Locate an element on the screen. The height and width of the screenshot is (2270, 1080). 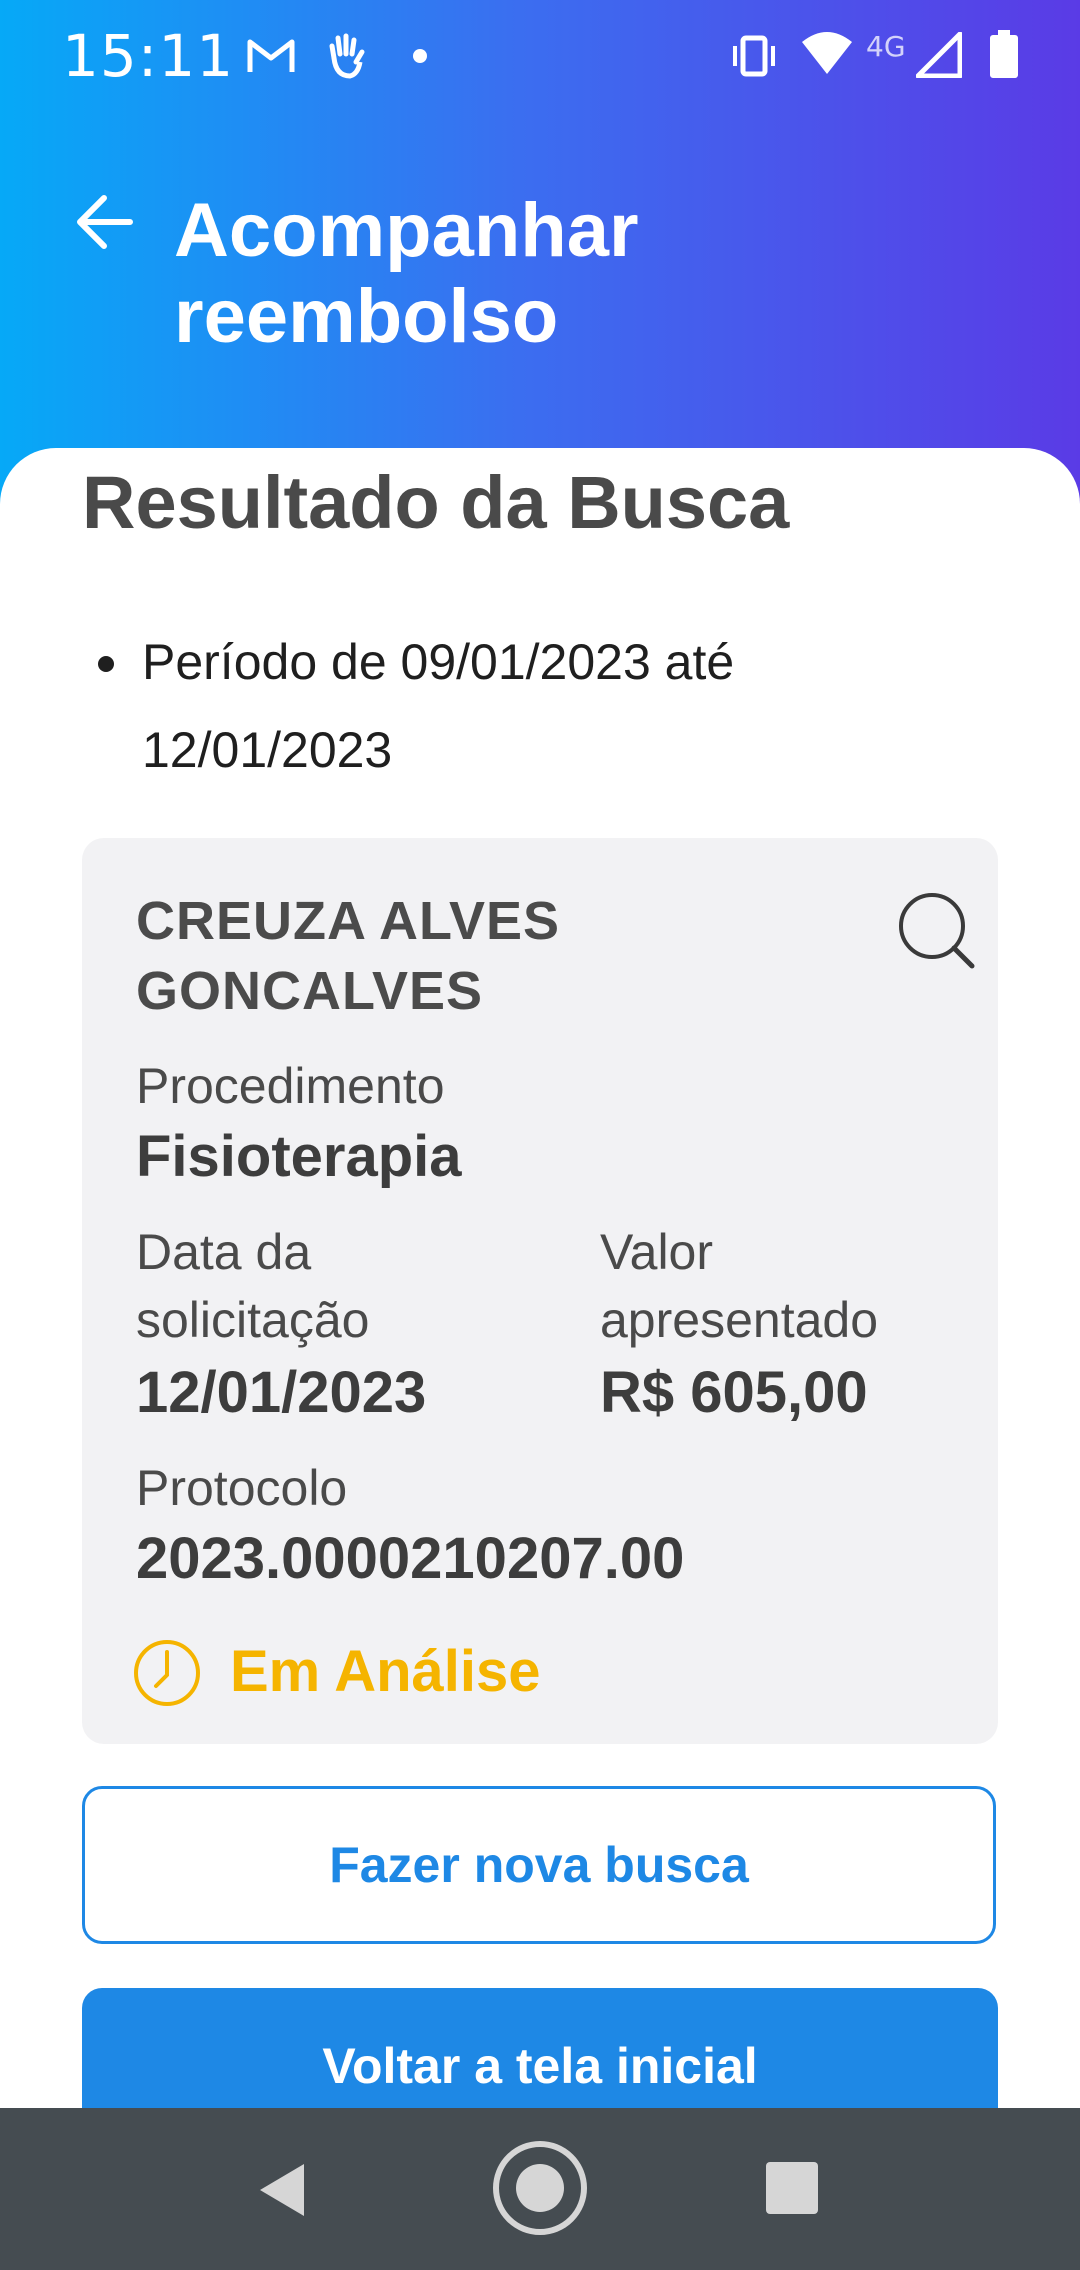
amount-value: R$ 605,00 is located at coordinates (734, 1392).